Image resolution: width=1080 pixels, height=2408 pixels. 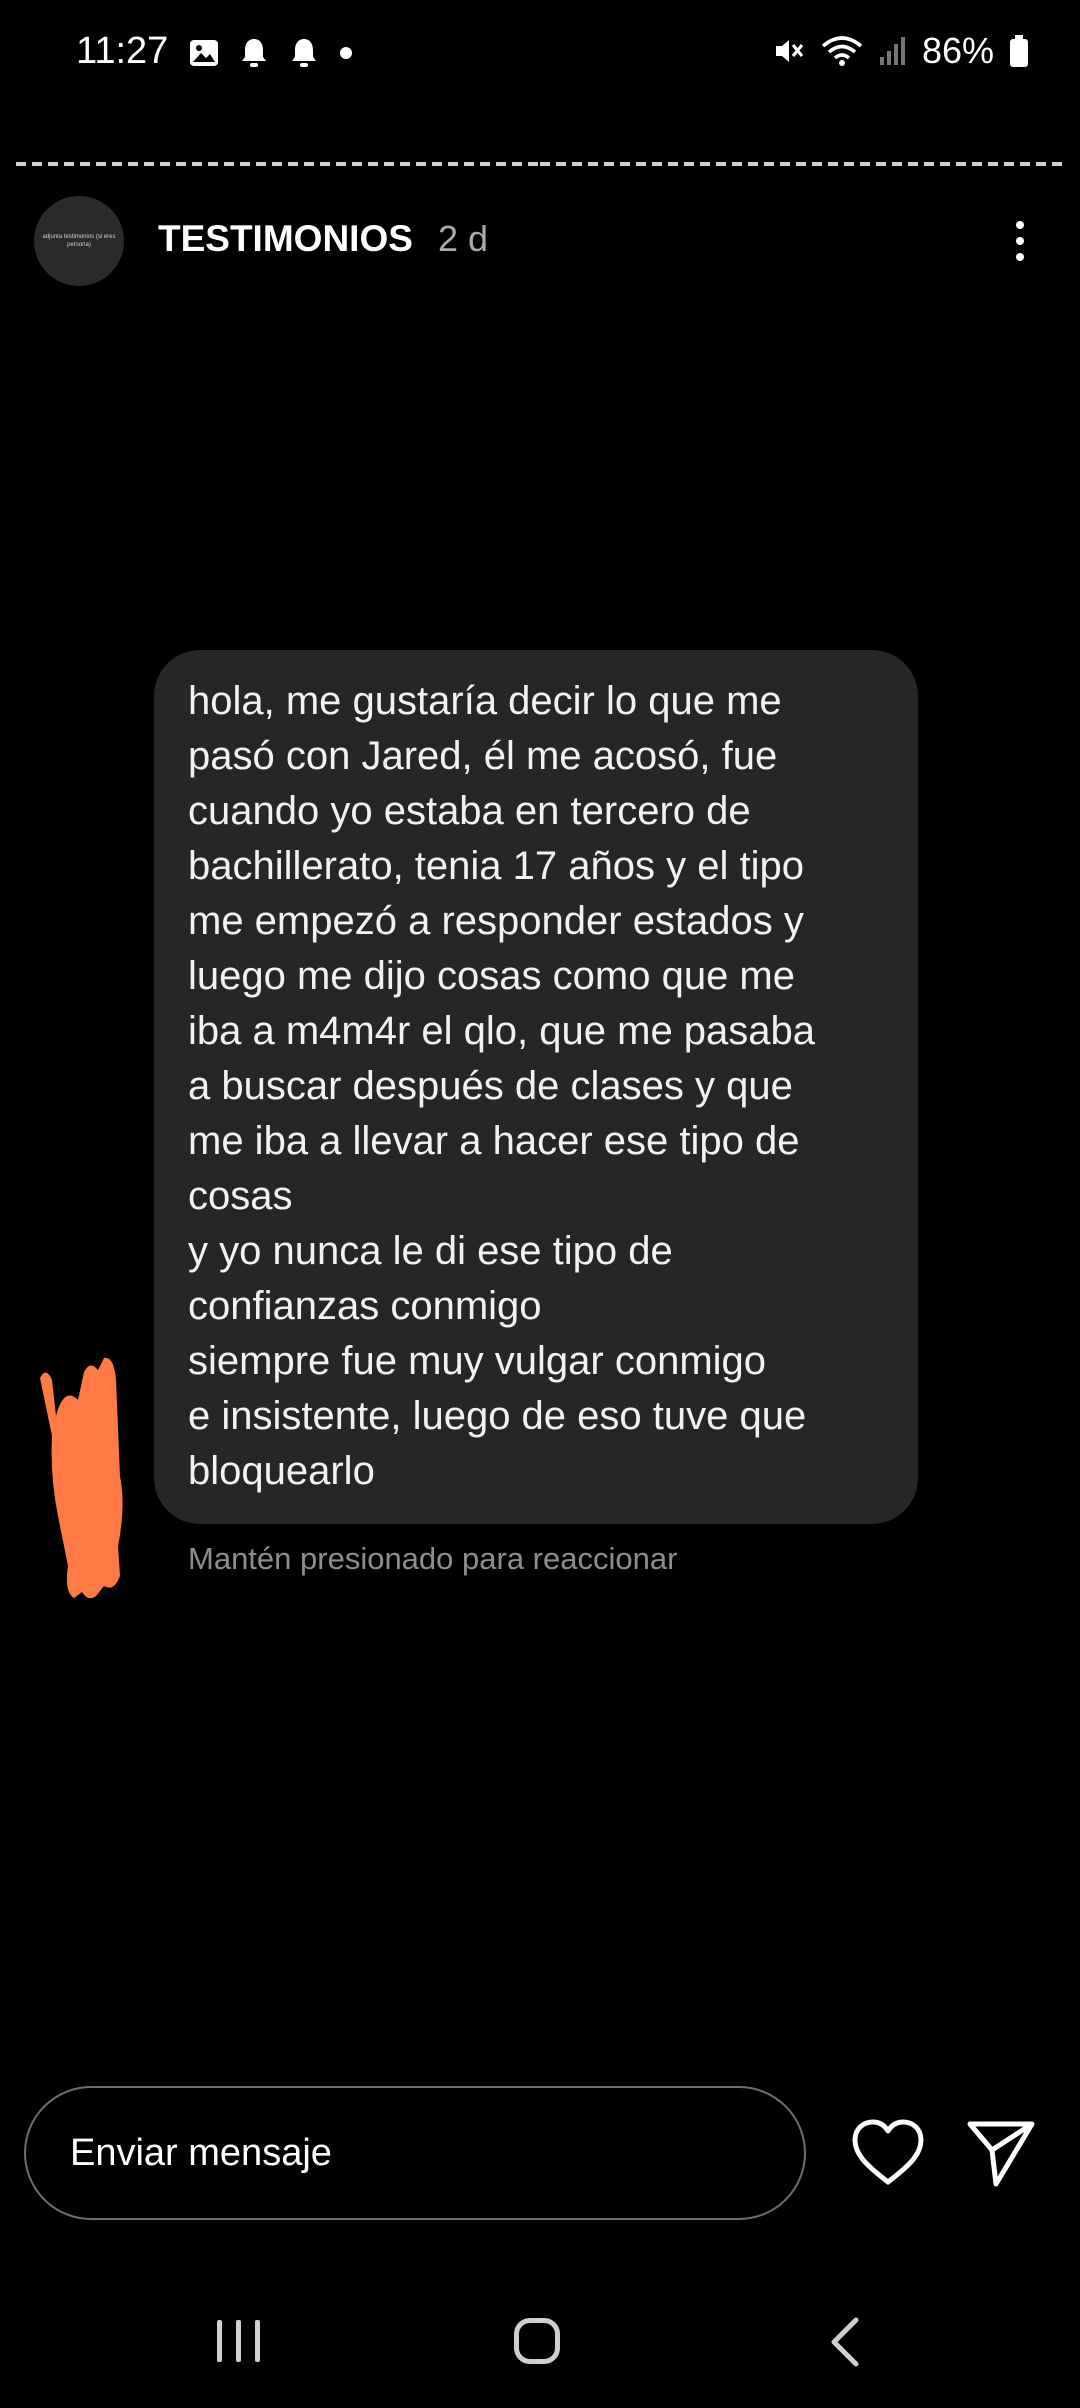 What do you see at coordinates (502, 1031) in the screenshot?
I see `message-line: iba a m4m4r el qlo, que me pasaba` at bounding box center [502, 1031].